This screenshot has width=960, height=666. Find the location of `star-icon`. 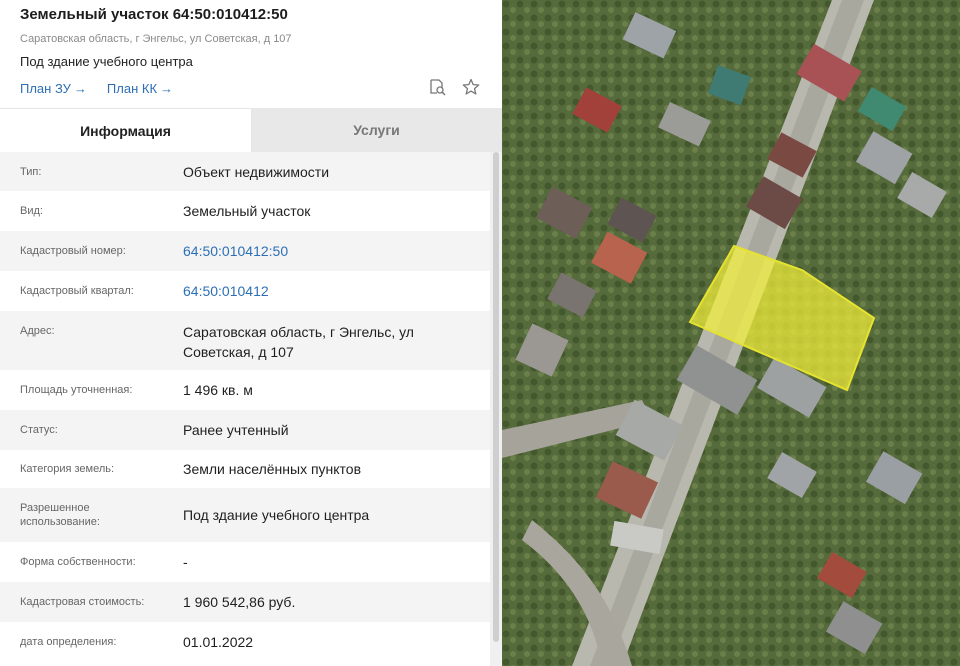

star-icon is located at coordinates (471, 87).